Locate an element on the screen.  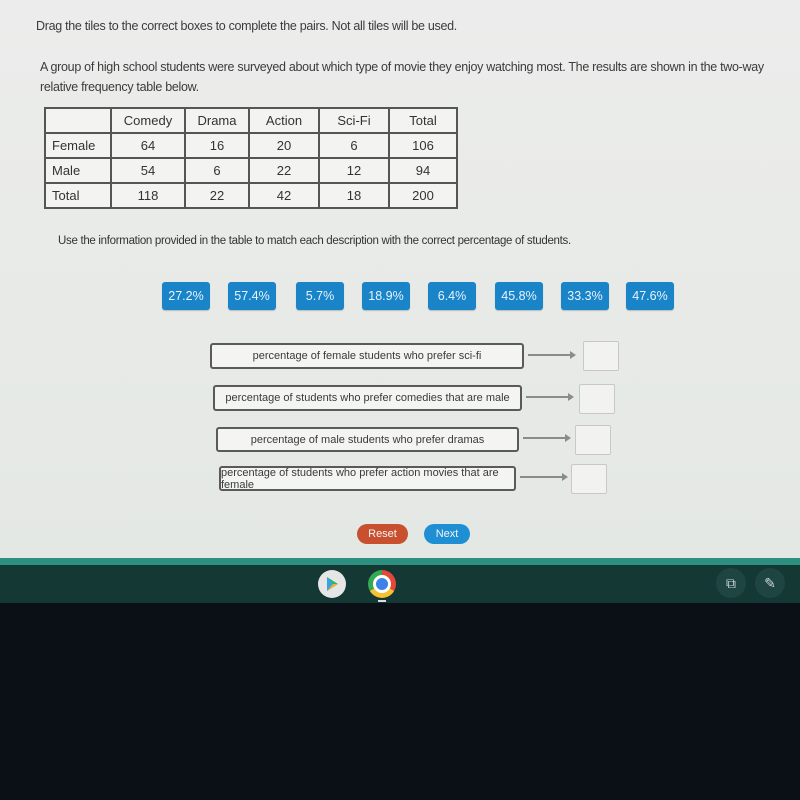
chrome-center is located at coordinates (382, 584).